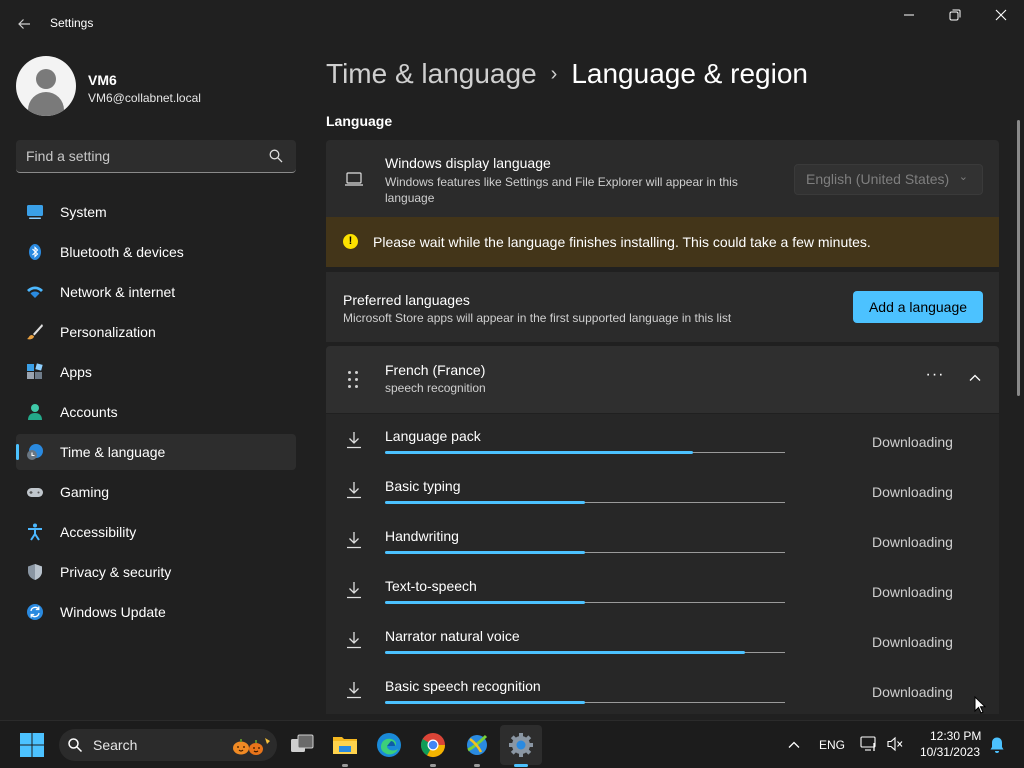 This screenshot has height=768, width=1024. What do you see at coordinates (433, 765) in the screenshot?
I see `running-indicator` at bounding box center [433, 765].